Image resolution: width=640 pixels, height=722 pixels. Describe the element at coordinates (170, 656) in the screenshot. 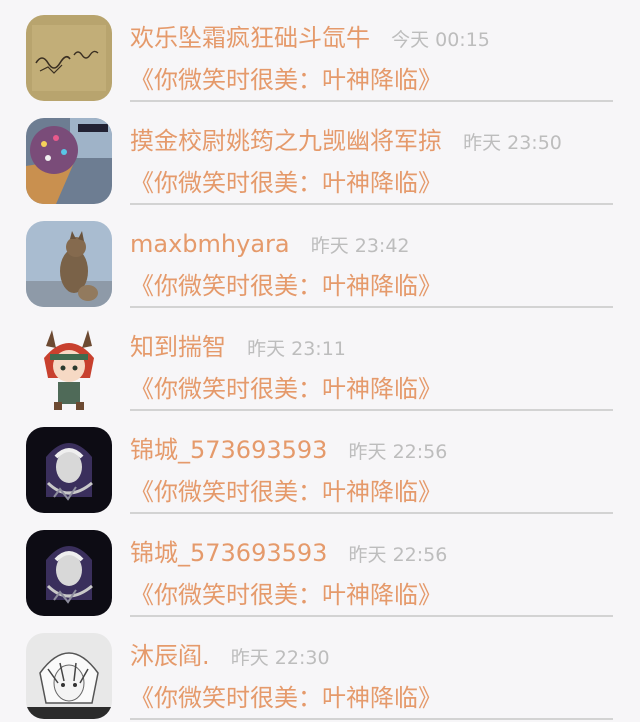

I see `sender-name: 沐辰阎.` at that location.